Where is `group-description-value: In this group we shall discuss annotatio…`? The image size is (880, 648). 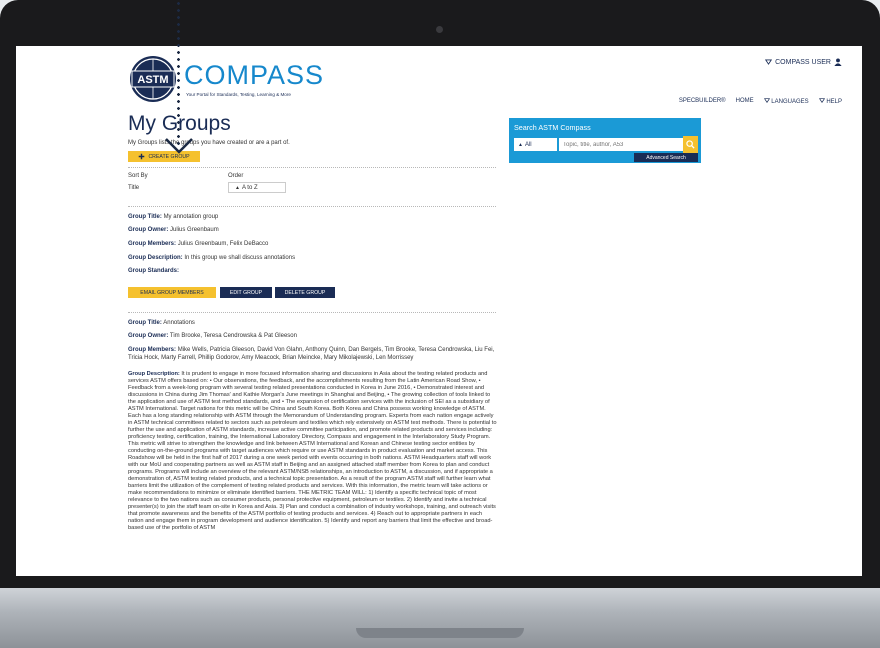
group-description-value: In this group we shall discuss annotatio… is located at coordinates (240, 258).